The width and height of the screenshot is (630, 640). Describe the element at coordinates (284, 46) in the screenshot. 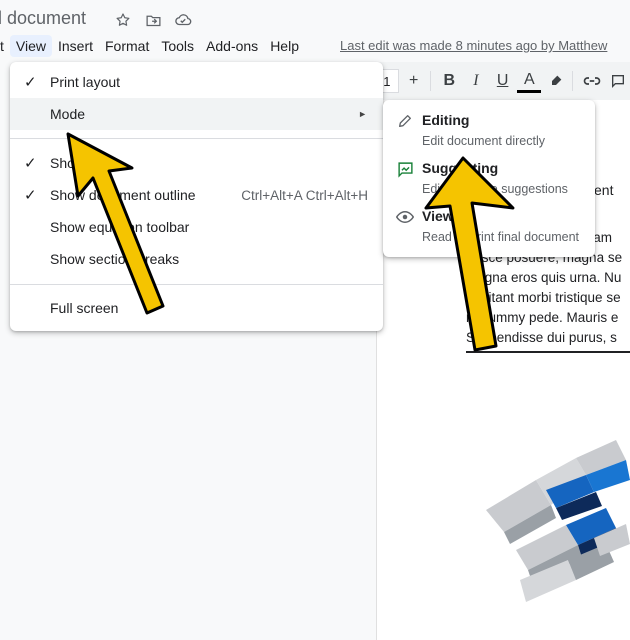

I see `menu-help: Help` at that location.